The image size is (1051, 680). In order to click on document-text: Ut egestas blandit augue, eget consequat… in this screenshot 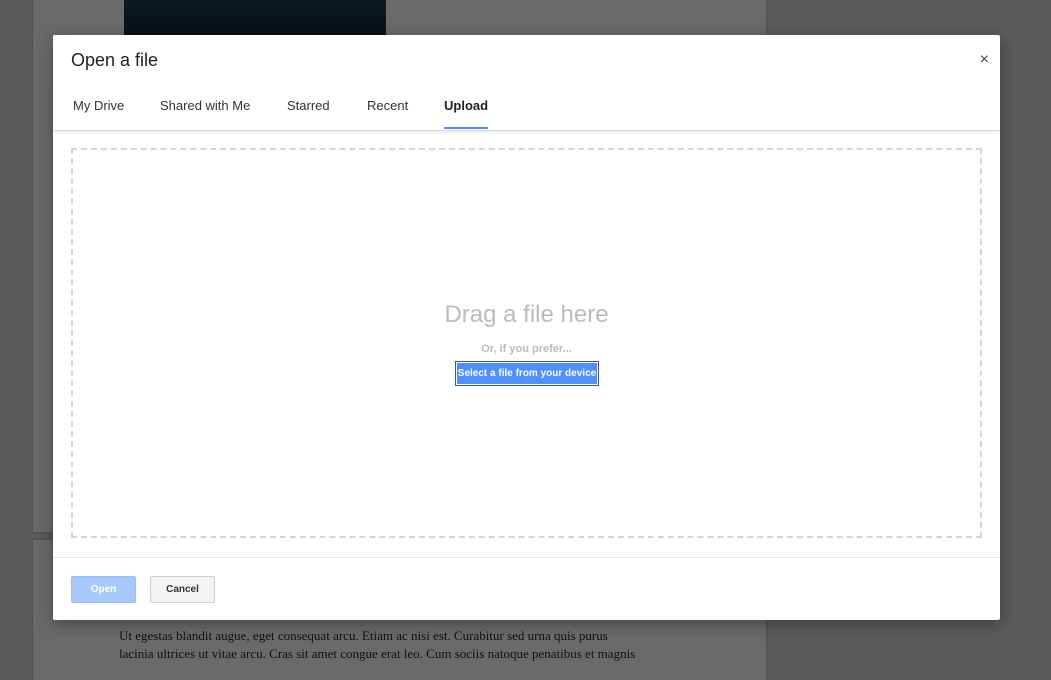, I will do `click(404, 645)`.